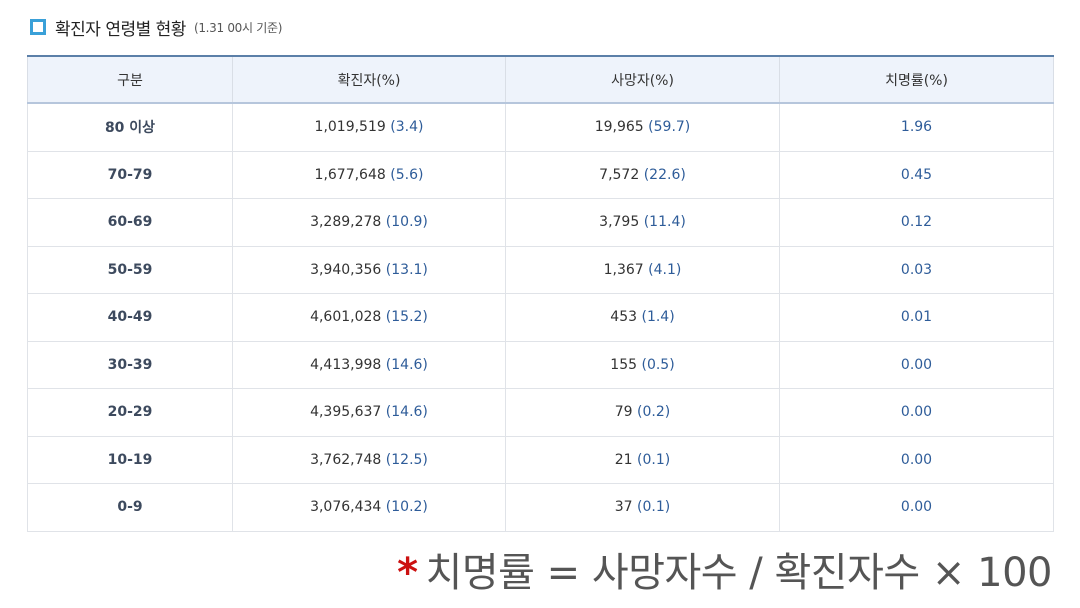  What do you see at coordinates (120, 29) in the screenshot?
I see `section-title: 확진자 연령별 현황` at bounding box center [120, 29].